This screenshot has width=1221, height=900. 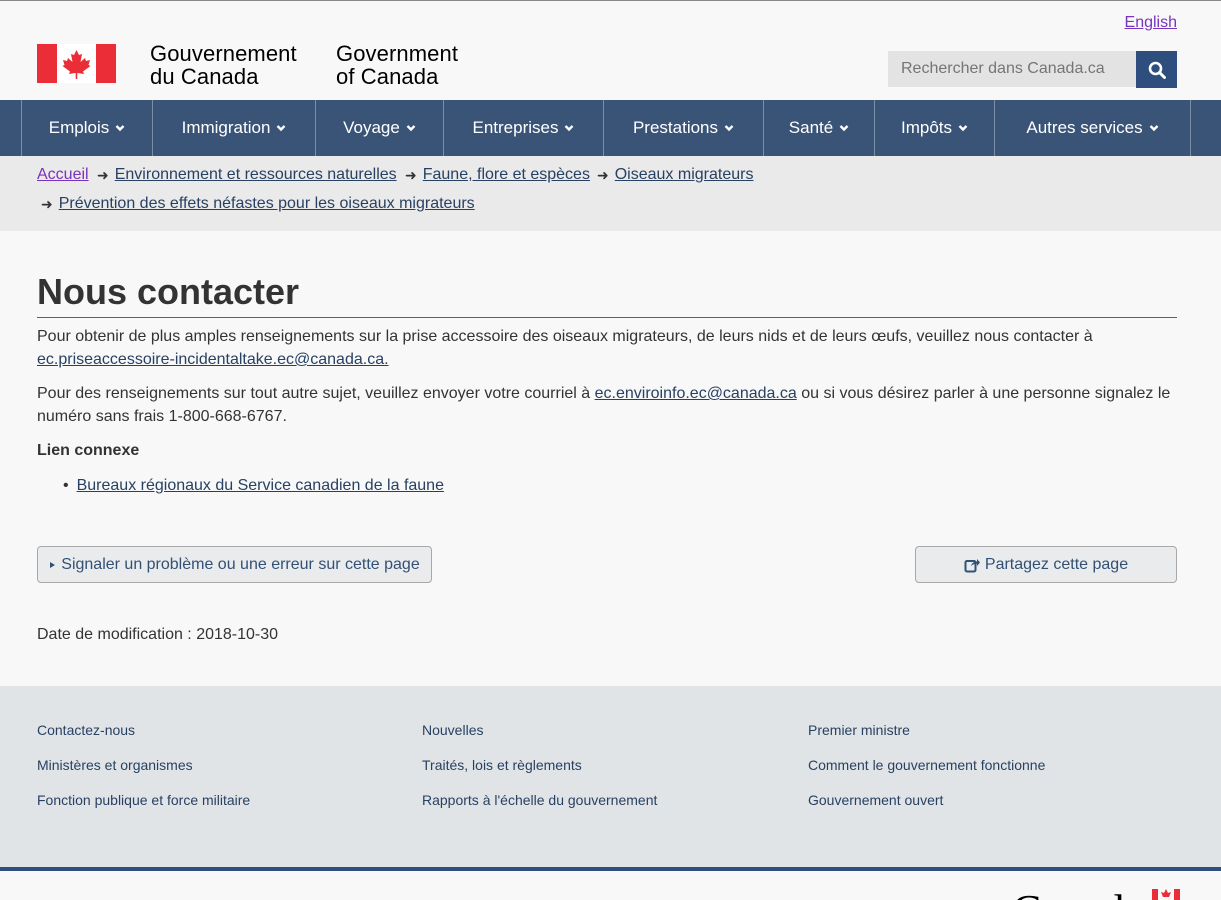 What do you see at coordinates (88, 450) in the screenshot?
I see `related-links-heading: Lien connexe` at bounding box center [88, 450].